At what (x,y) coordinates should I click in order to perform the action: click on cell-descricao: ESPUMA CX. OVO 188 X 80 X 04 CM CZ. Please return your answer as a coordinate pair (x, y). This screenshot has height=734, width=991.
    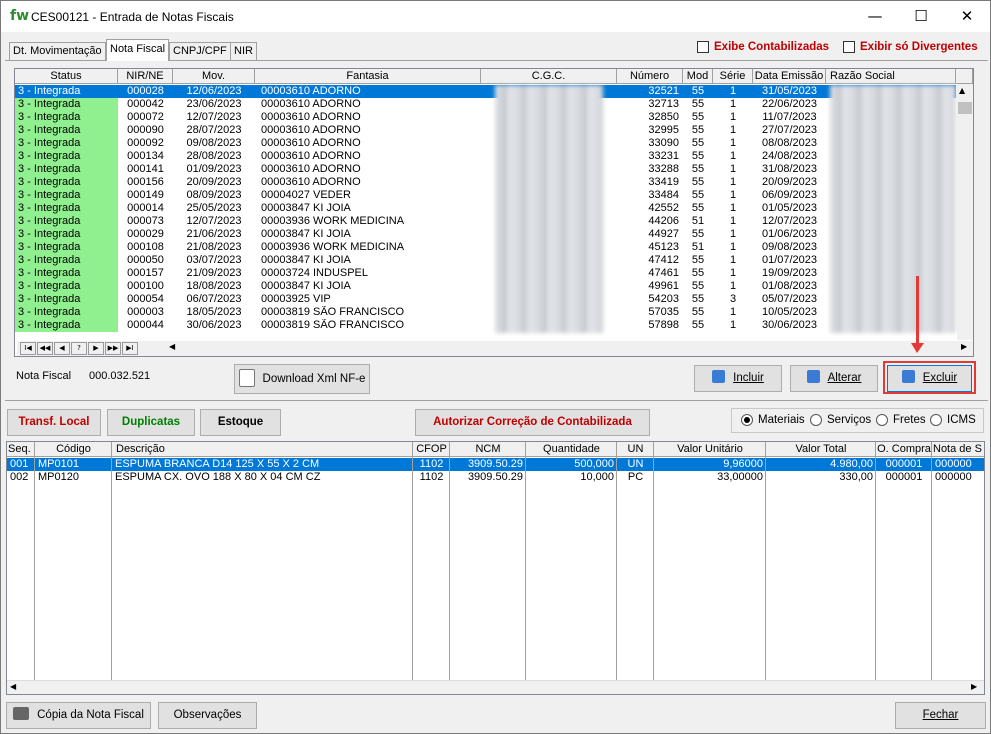
    Looking at the image, I should click on (218, 477).